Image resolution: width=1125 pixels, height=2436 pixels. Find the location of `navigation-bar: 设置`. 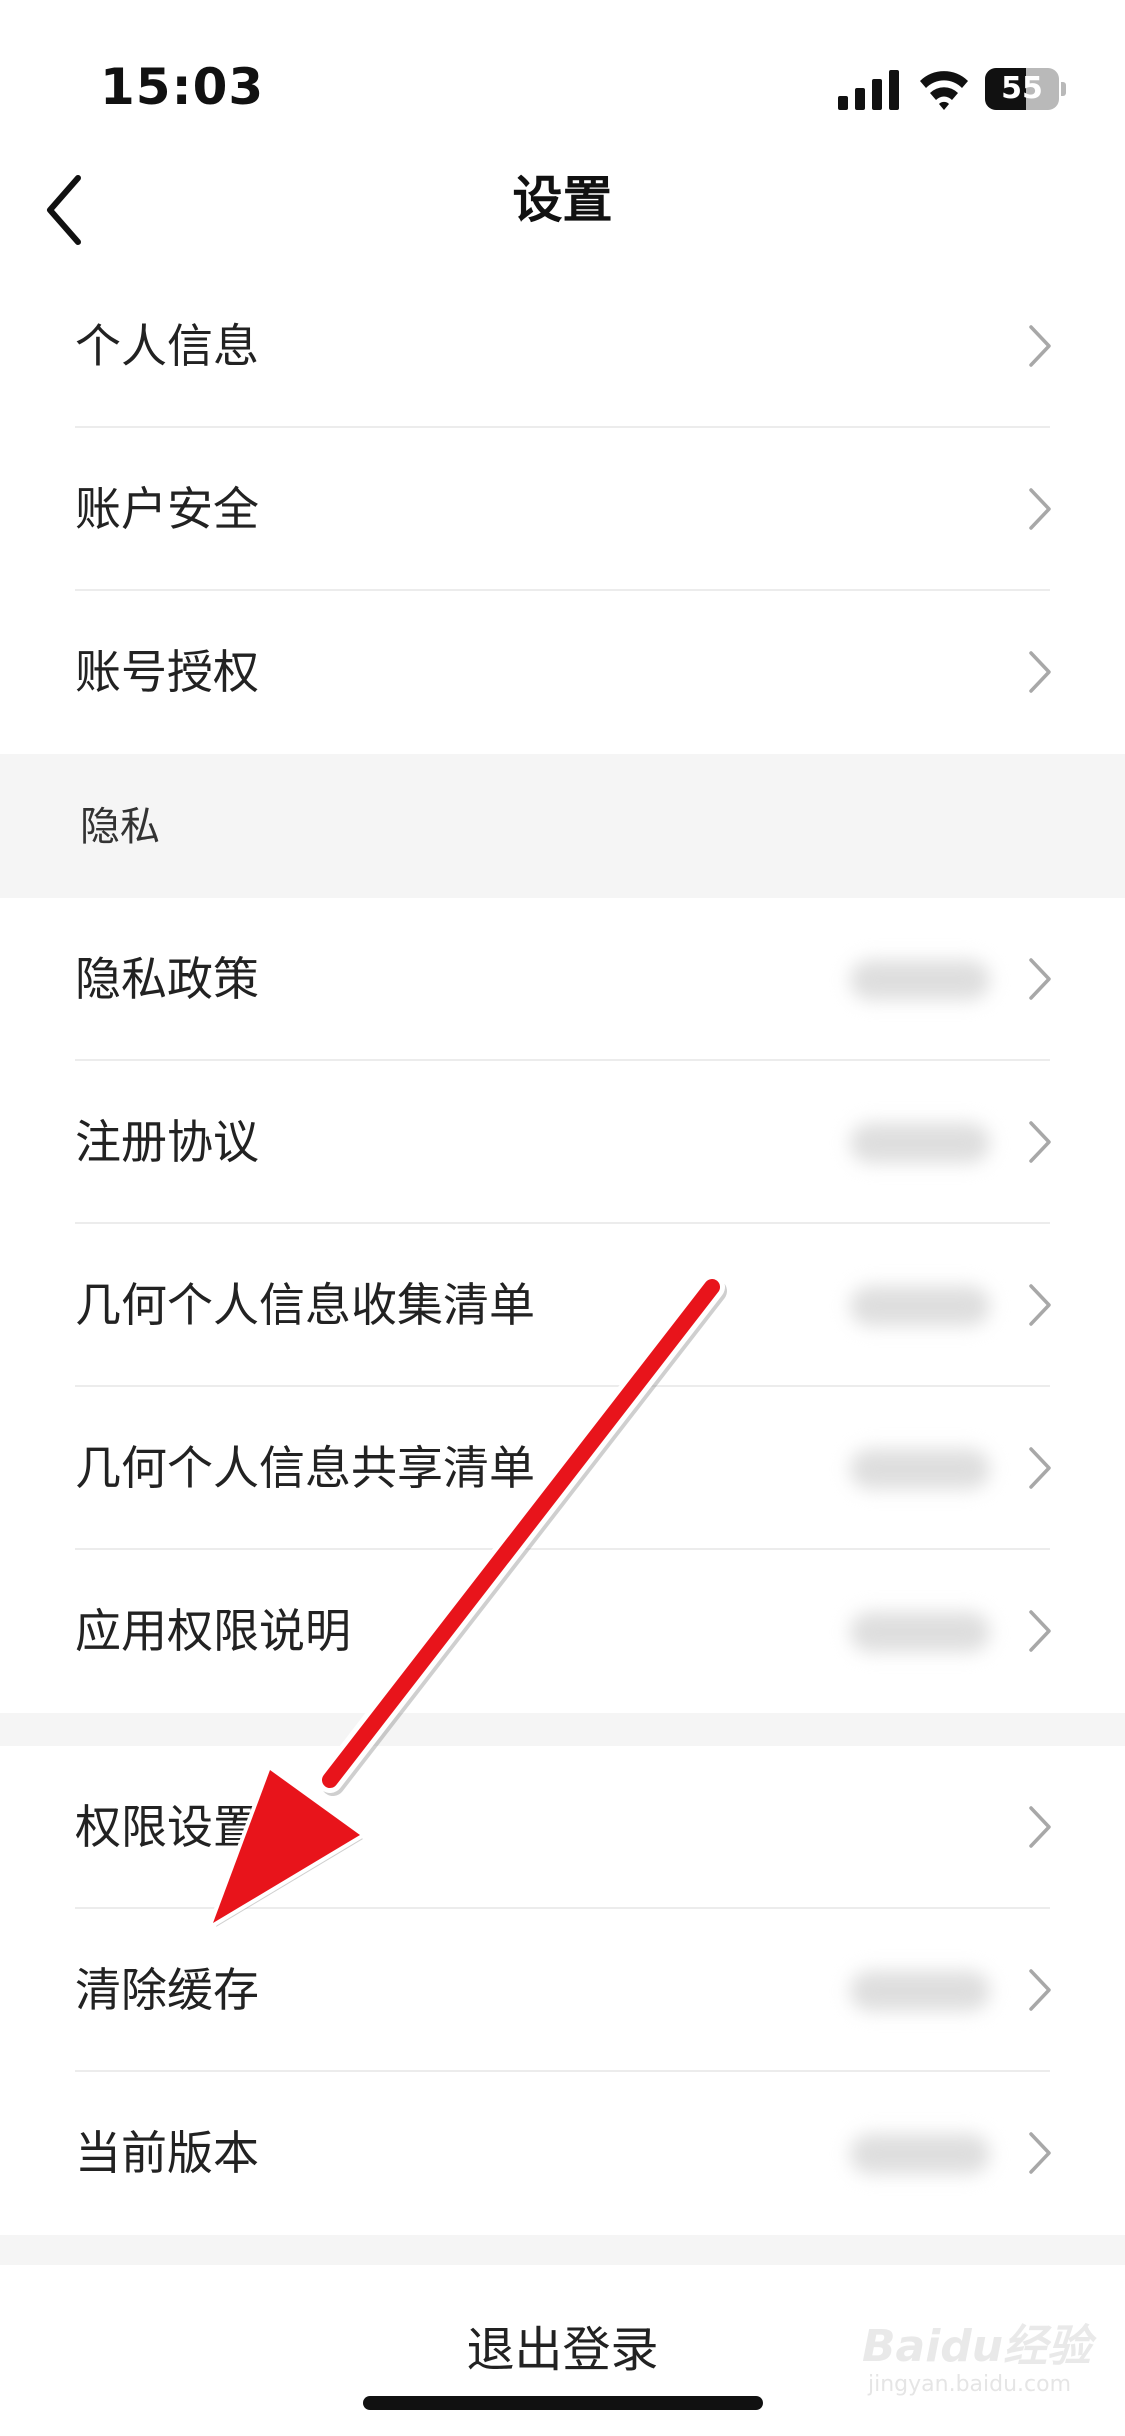

navigation-bar: 设置 is located at coordinates (562, 215).